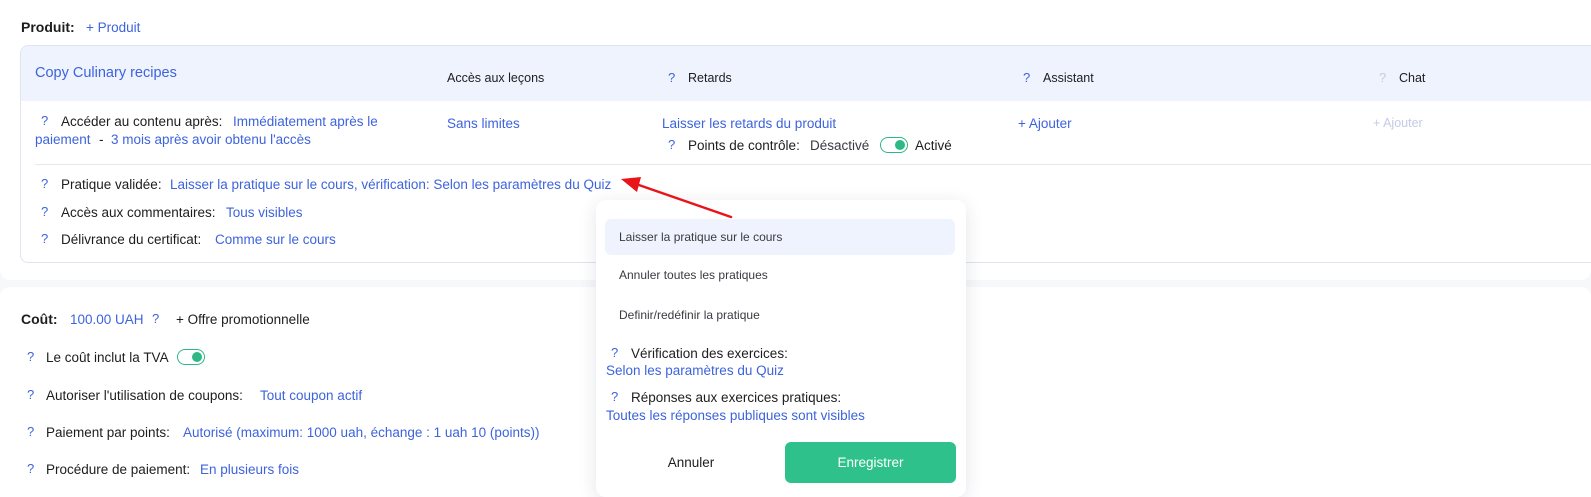 The image size is (1591, 497). What do you see at coordinates (63, 139) in the screenshot?
I see `access-immediate-link-b: paiement` at bounding box center [63, 139].